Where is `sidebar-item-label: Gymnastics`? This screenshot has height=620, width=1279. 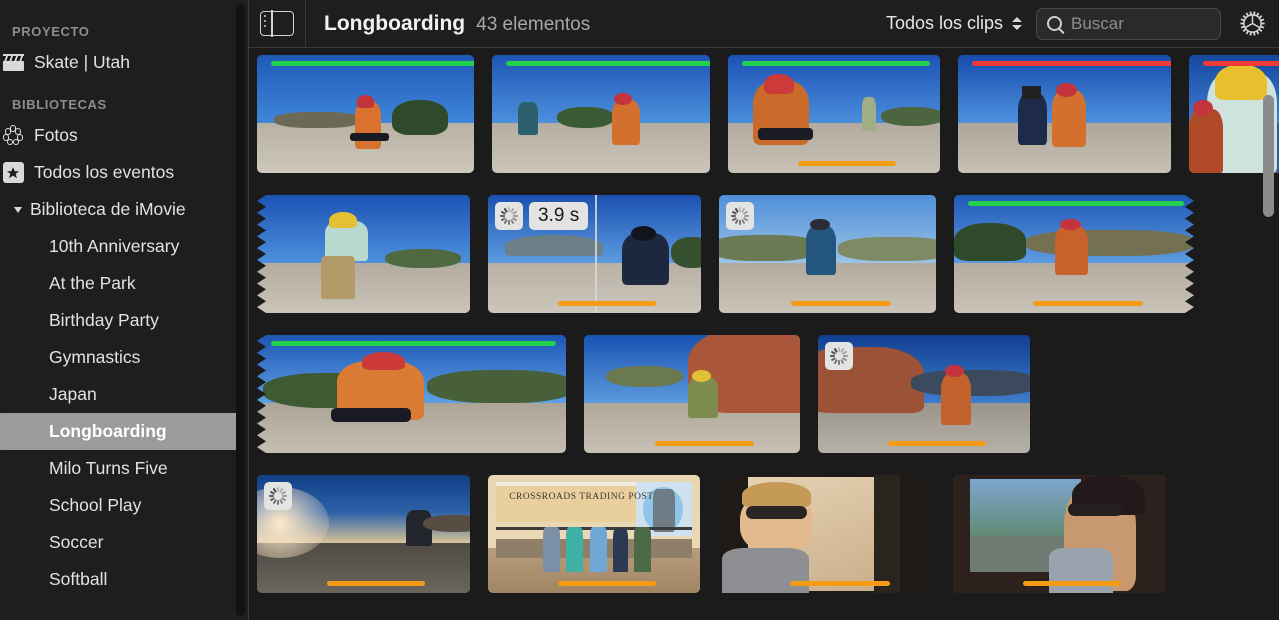 sidebar-item-label: Gymnastics is located at coordinates (95, 357).